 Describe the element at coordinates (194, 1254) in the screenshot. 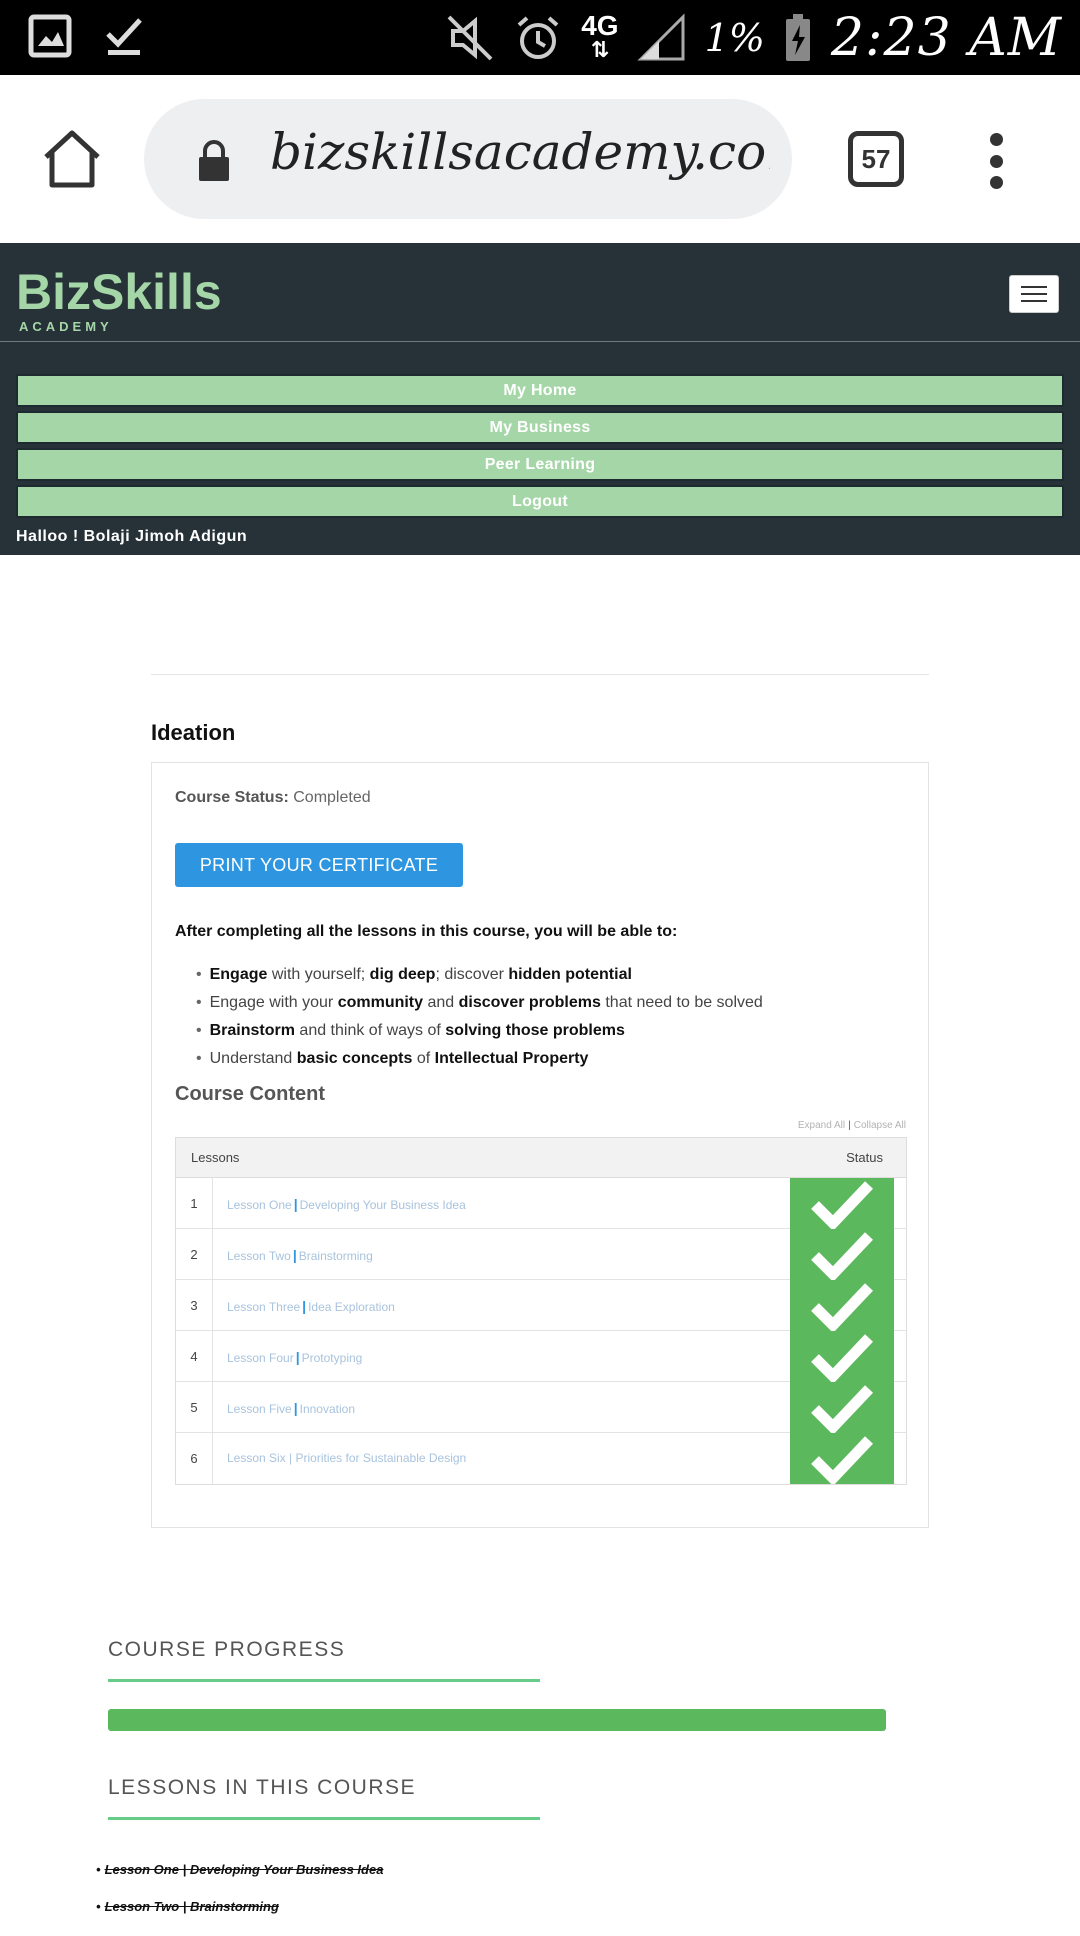

I see `lesson-number: 2` at that location.